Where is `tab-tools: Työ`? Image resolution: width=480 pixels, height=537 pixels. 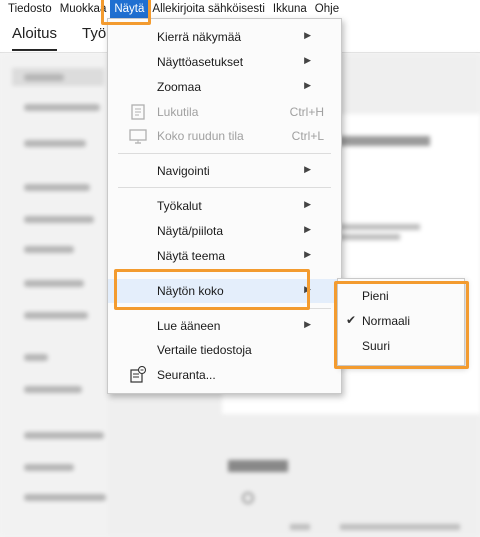 tab-tools: Työ is located at coordinates (94, 33).